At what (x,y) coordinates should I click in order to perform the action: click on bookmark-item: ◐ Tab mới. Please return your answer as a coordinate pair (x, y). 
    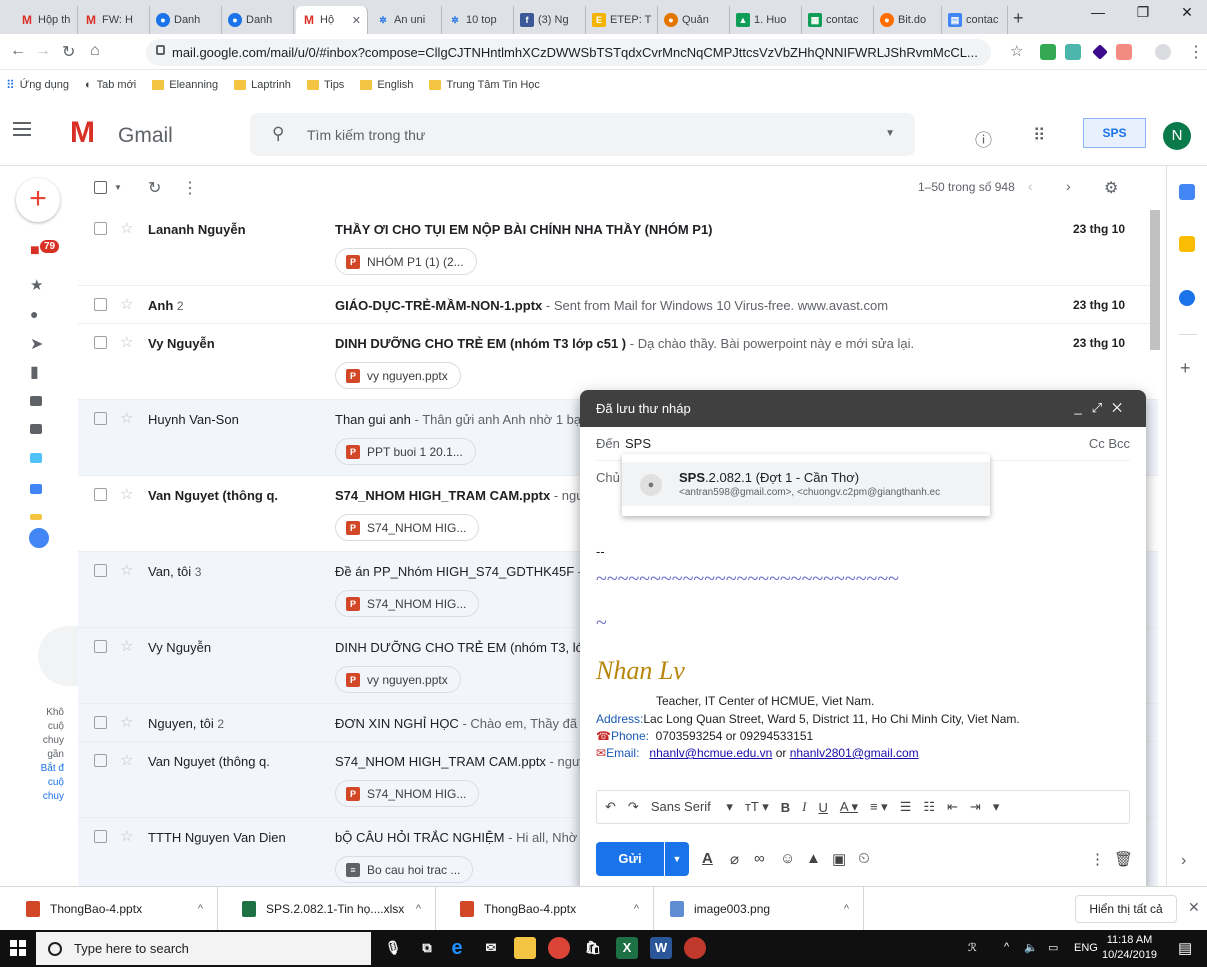
    Looking at the image, I should click on (110, 85).